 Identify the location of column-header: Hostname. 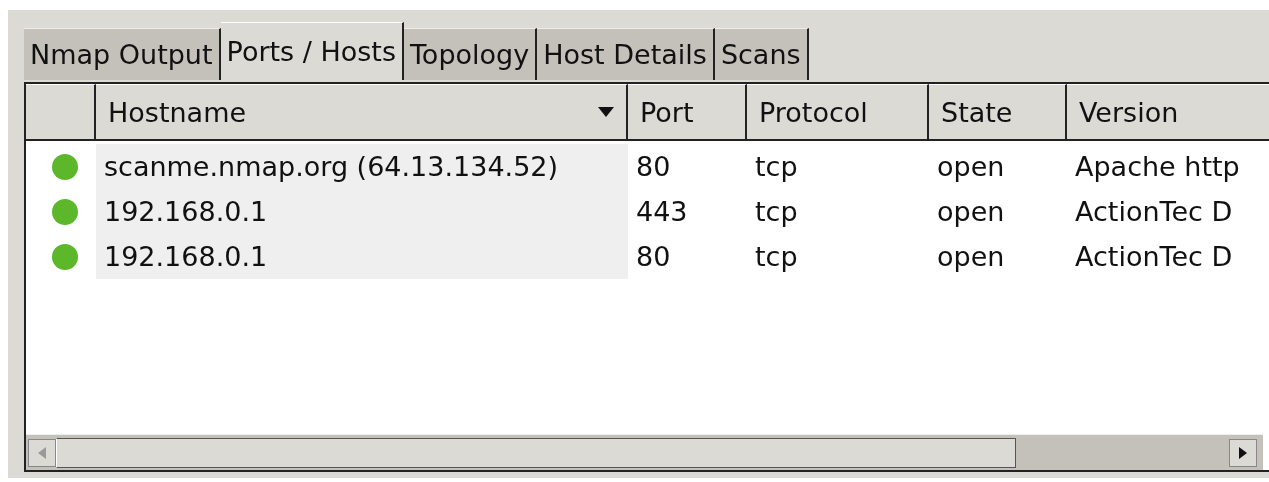
(362, 112).